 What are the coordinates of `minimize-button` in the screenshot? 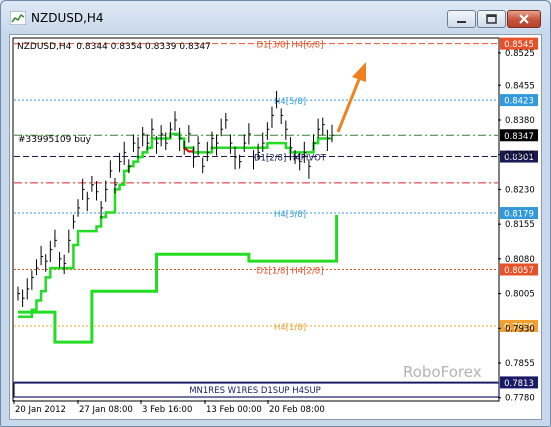 It's located at (461, 19).